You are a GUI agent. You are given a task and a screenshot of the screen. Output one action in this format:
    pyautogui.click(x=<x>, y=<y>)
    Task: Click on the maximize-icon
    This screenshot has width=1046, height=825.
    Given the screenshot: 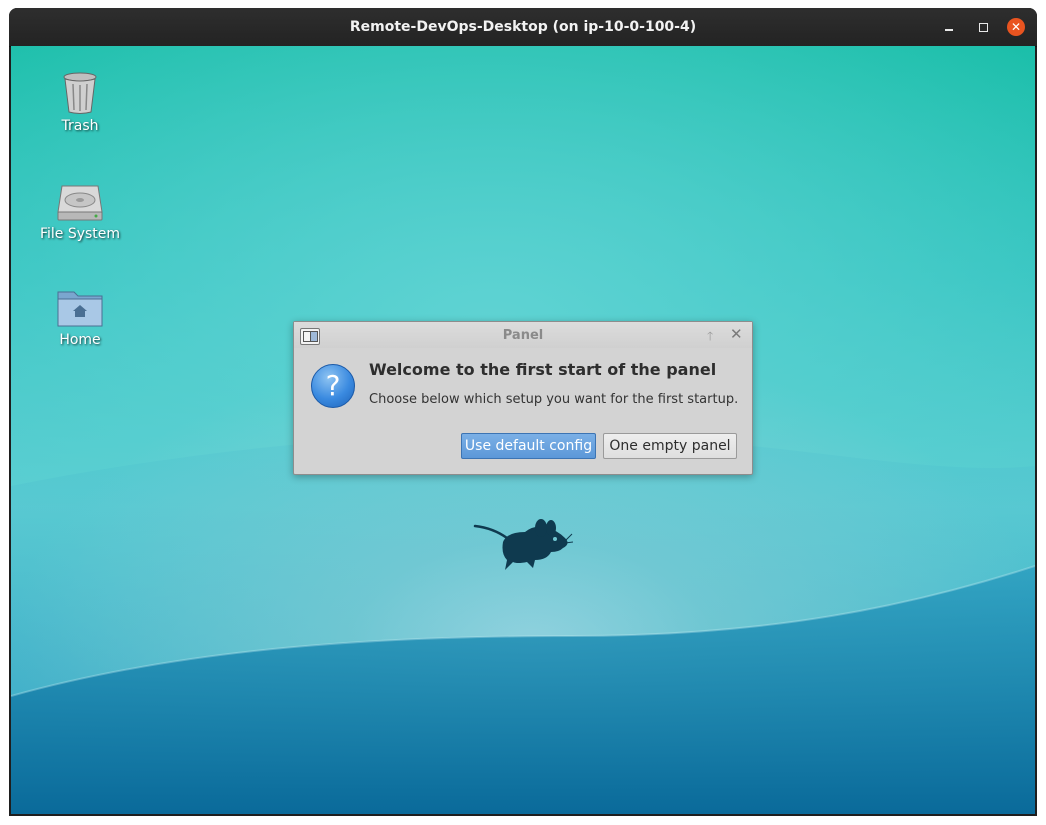 What is the action you would take?
    pyautogui.click(x=983, y=27)
    